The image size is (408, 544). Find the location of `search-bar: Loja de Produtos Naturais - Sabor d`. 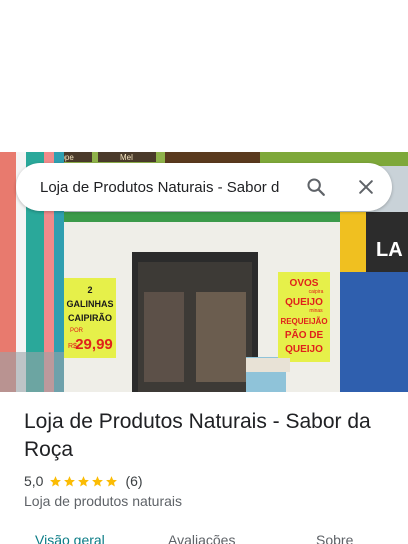

search-bar: Loja de Produtos Naturais - Sabor d is located at coordinates (204, 187).